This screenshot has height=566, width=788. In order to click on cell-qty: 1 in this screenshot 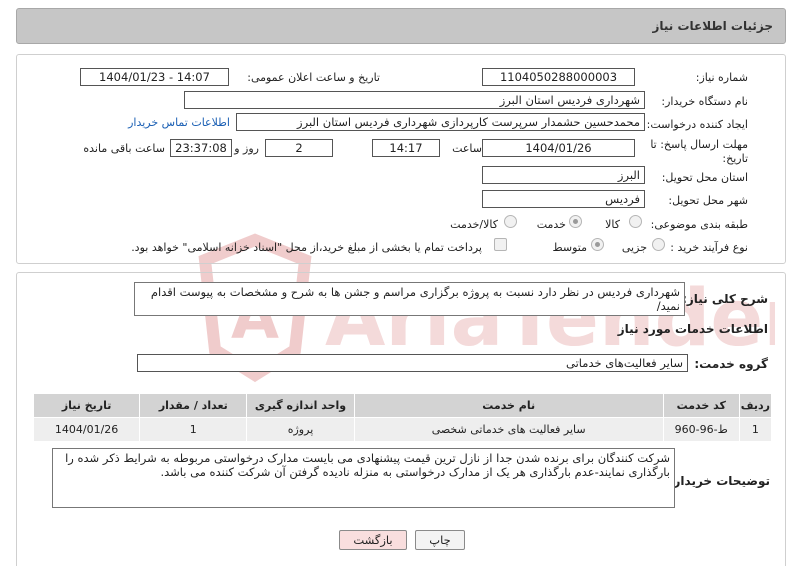, I will do `click(193, 429)`.